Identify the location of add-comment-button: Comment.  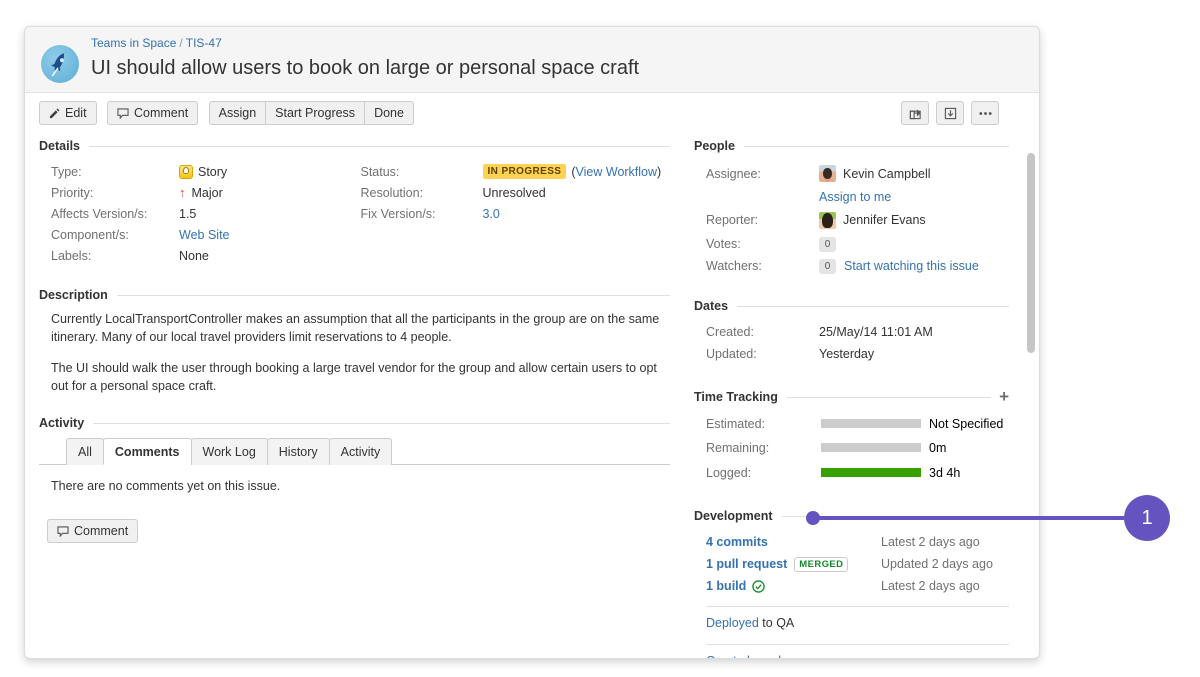
(93, 531).